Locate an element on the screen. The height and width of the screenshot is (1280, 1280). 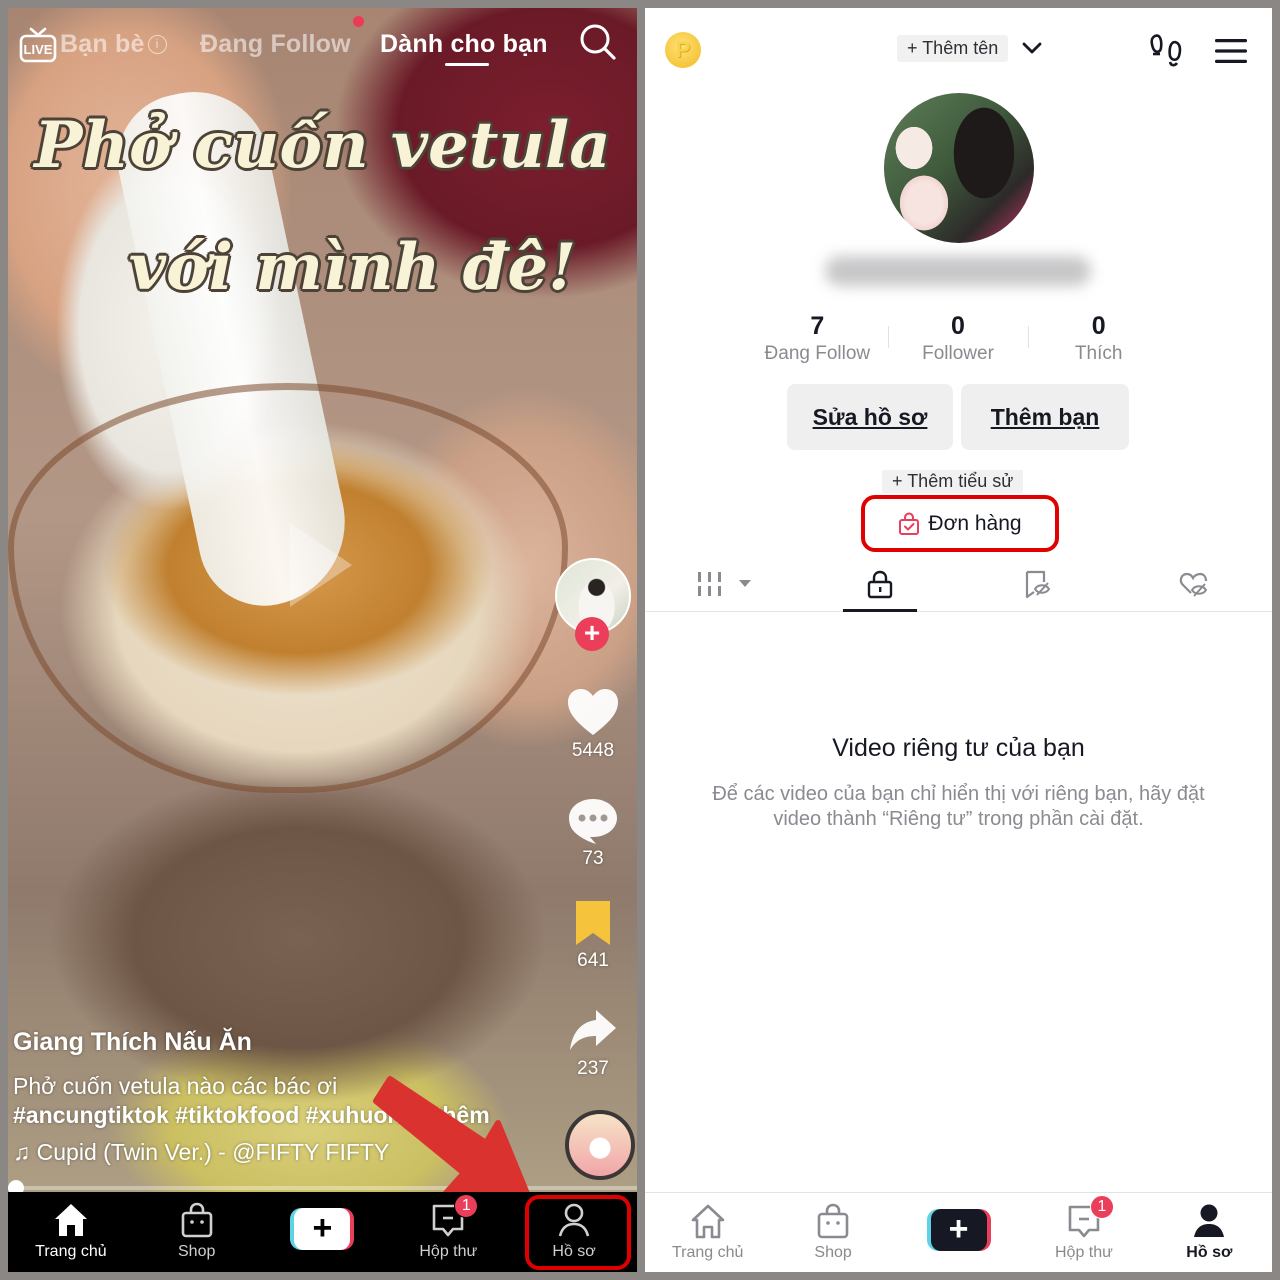
chevron-down-icon is located at coordinates (1032, 48).